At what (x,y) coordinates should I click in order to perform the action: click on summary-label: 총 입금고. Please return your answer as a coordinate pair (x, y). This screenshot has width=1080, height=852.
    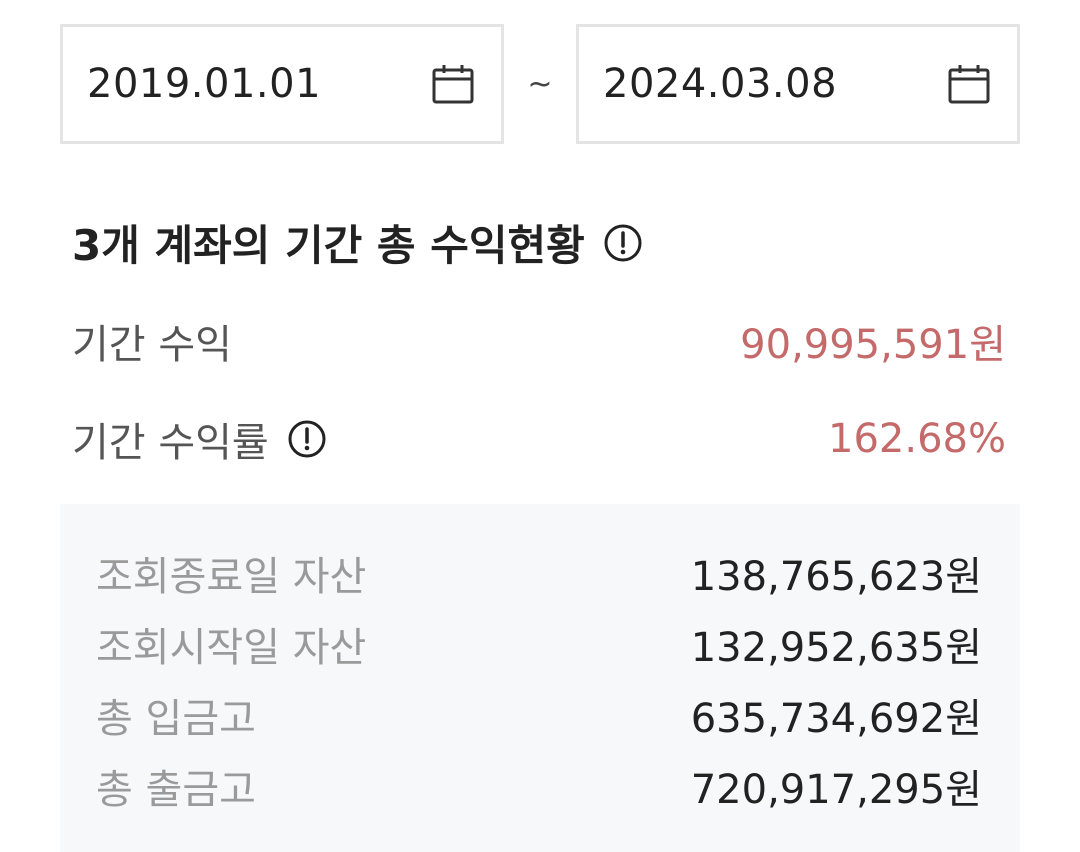
    Looking at the image, I should click on (176, 719).